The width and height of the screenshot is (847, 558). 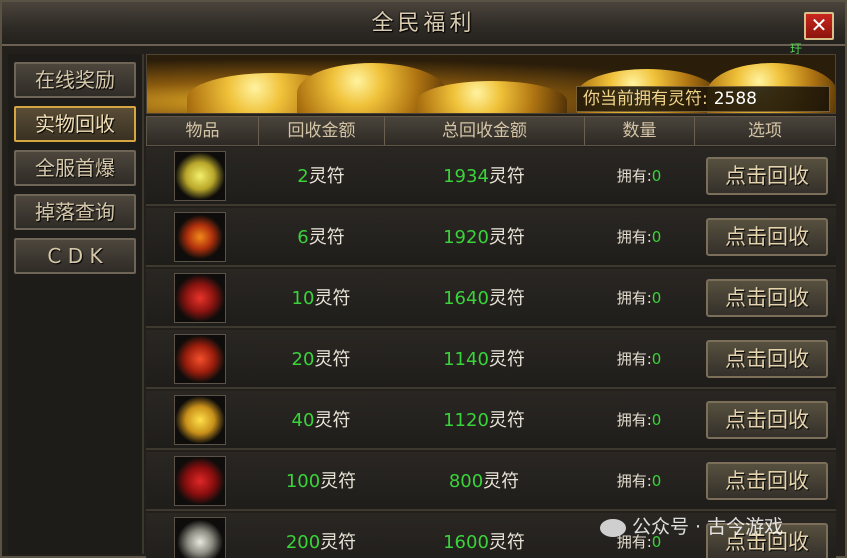 I want to click on total-amount-cell: 800灵符, so click(x=484, y=481).